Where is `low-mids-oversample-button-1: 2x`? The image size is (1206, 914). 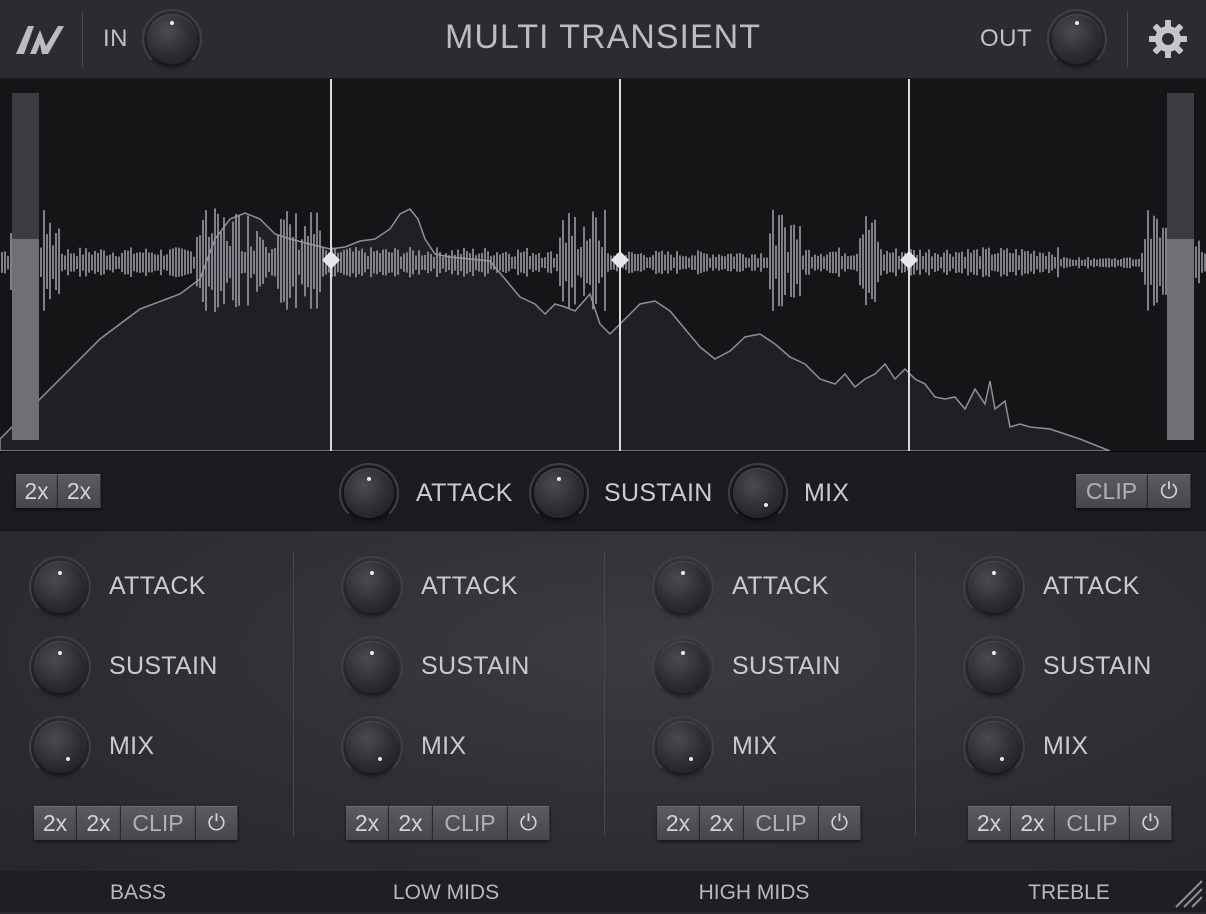 low-mids-oversample-button-1: 2x is located at coordinates (367, 823).